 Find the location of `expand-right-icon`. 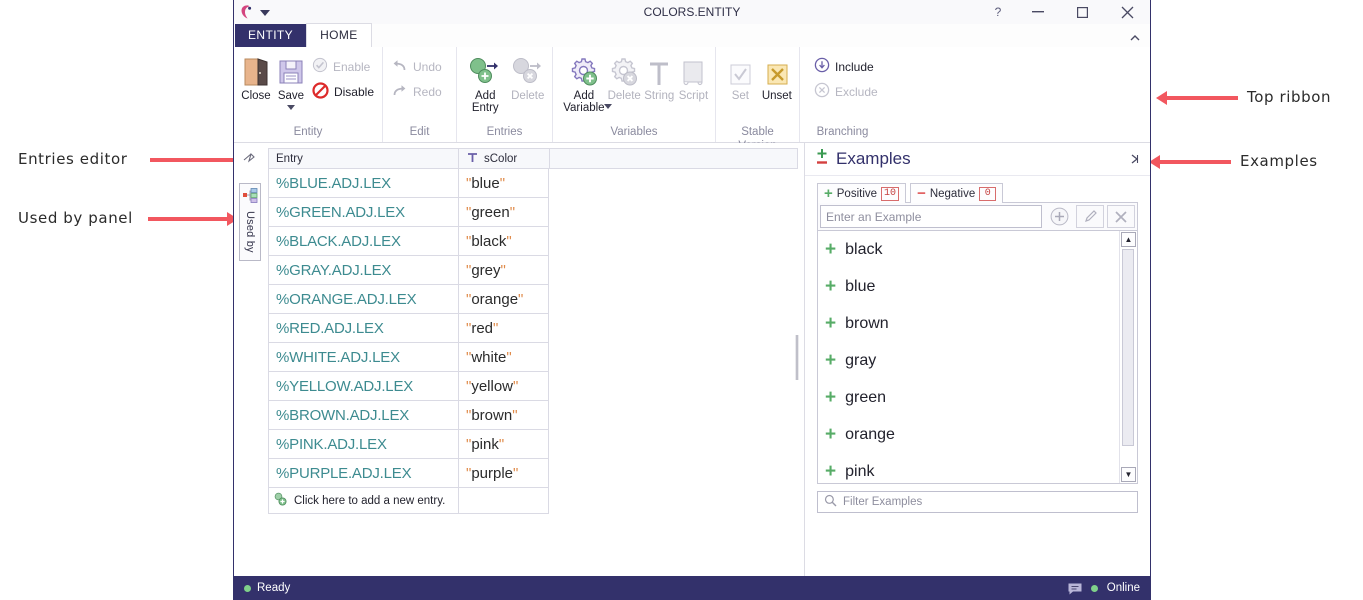

expand-right-icon is located at coordinates (1135, 159).